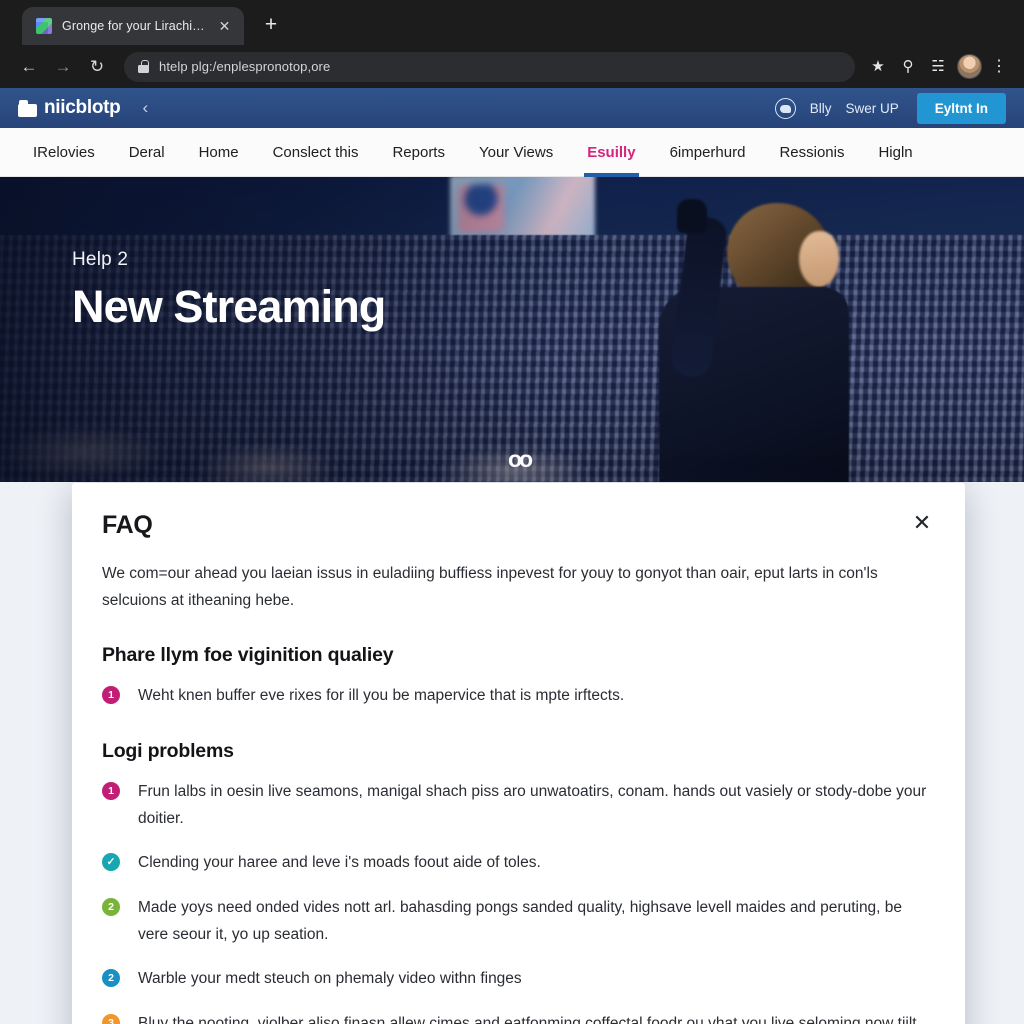  I want to click on reload-icon: ↻, so click(97, 67).